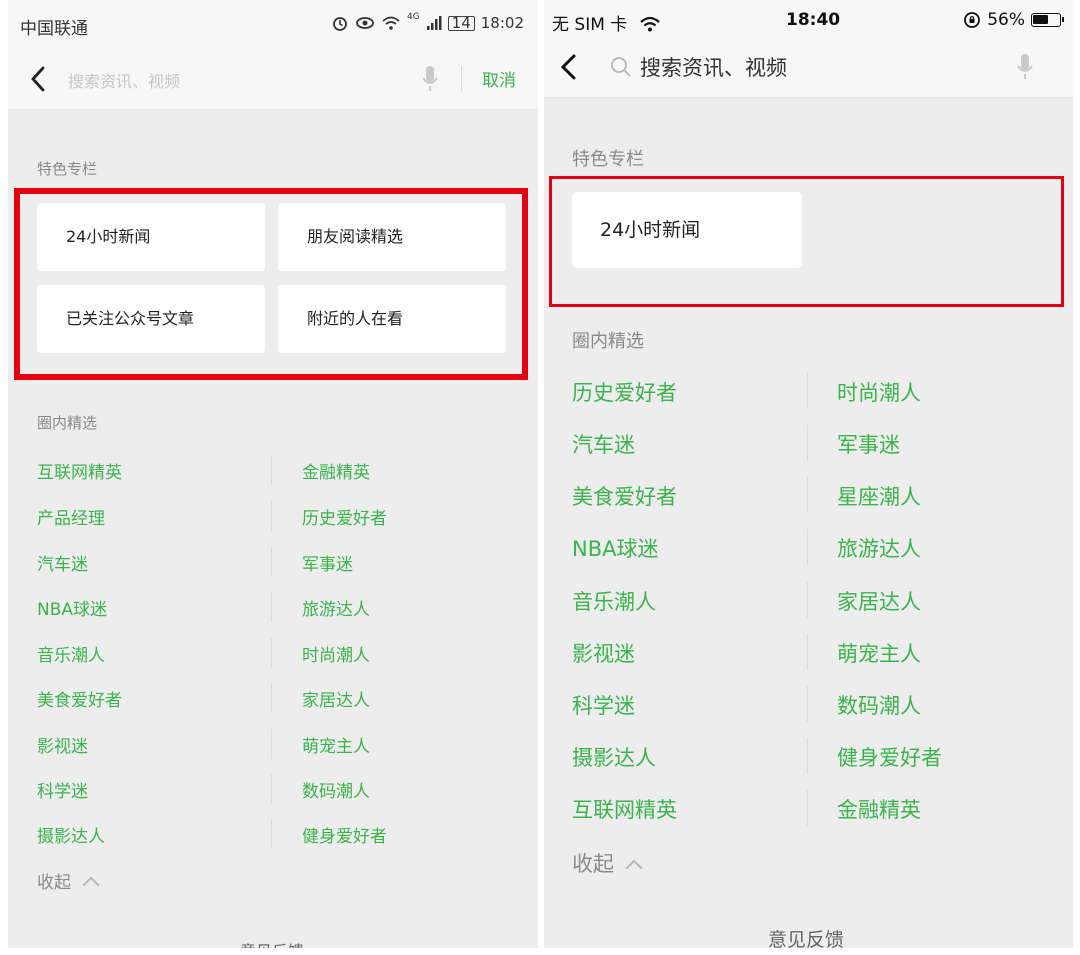  Describe the element at coordinates (71, 516) in the screenshot. I see `circle-item: 产品经理` at that location.